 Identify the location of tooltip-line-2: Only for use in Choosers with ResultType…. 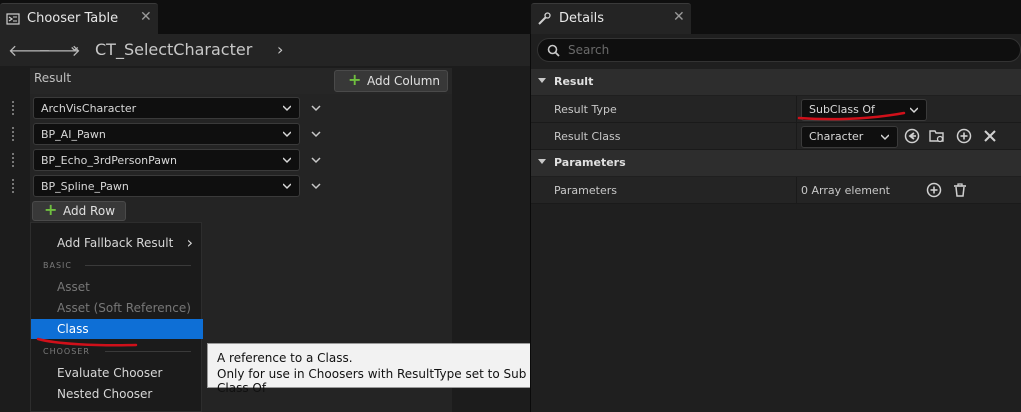
(372, 381).